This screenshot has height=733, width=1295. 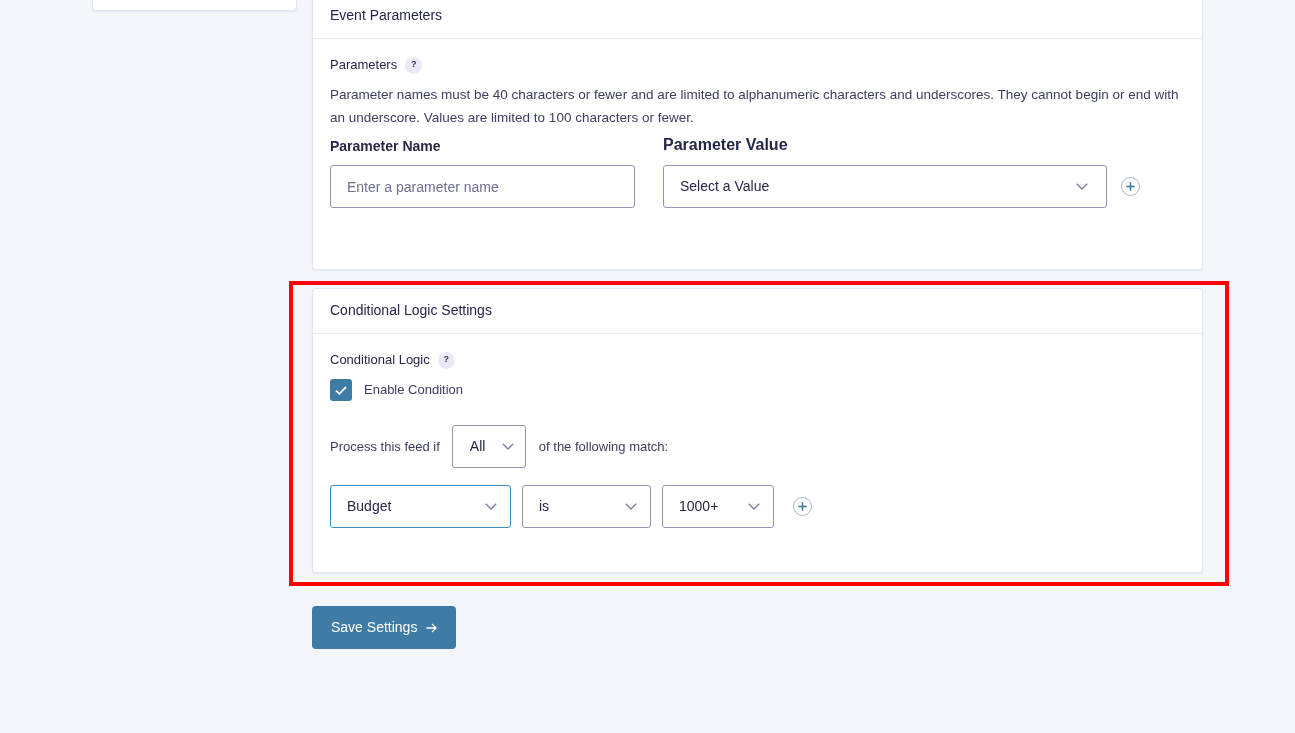 I want to click on field-label: Parameters, so click(x=364, y=65).